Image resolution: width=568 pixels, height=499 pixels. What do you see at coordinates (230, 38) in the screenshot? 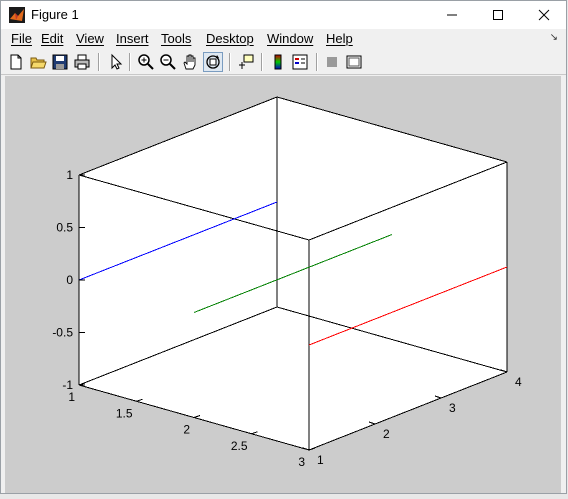
I see `menu-desktop: Desktop` at bounding box center [230, 38].